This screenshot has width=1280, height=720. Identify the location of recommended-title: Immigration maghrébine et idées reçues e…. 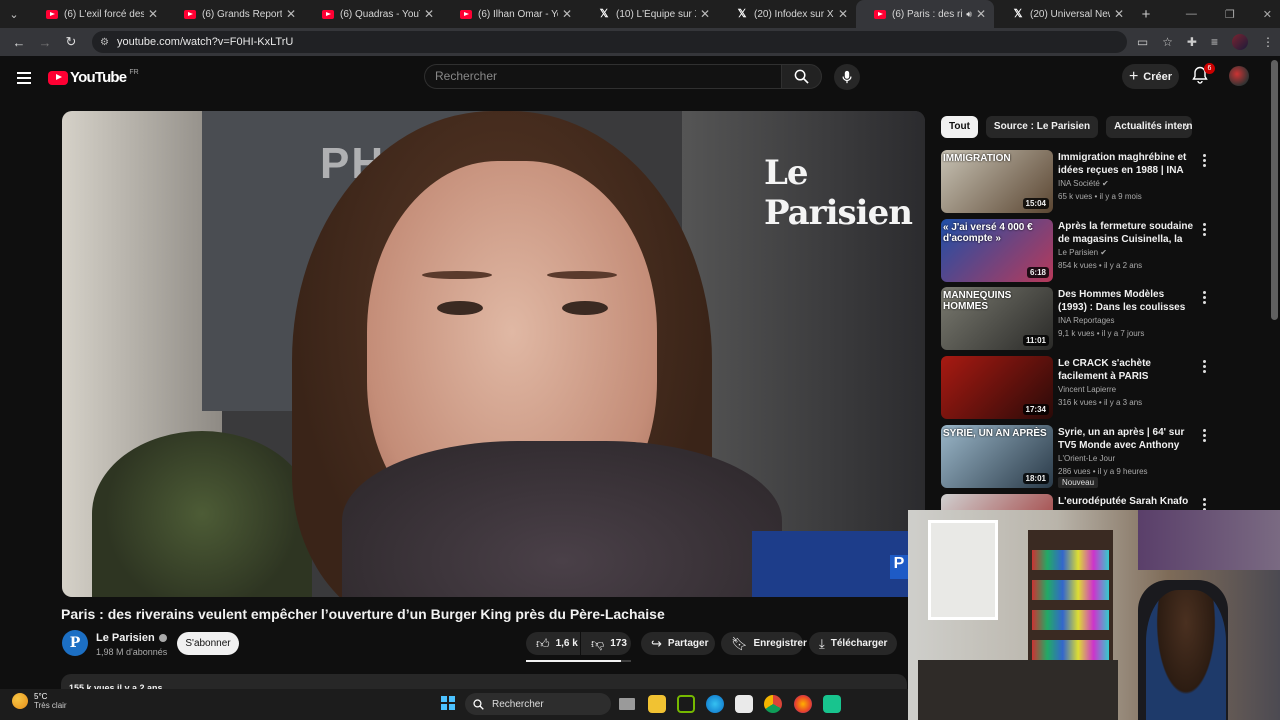
(1126, 164).